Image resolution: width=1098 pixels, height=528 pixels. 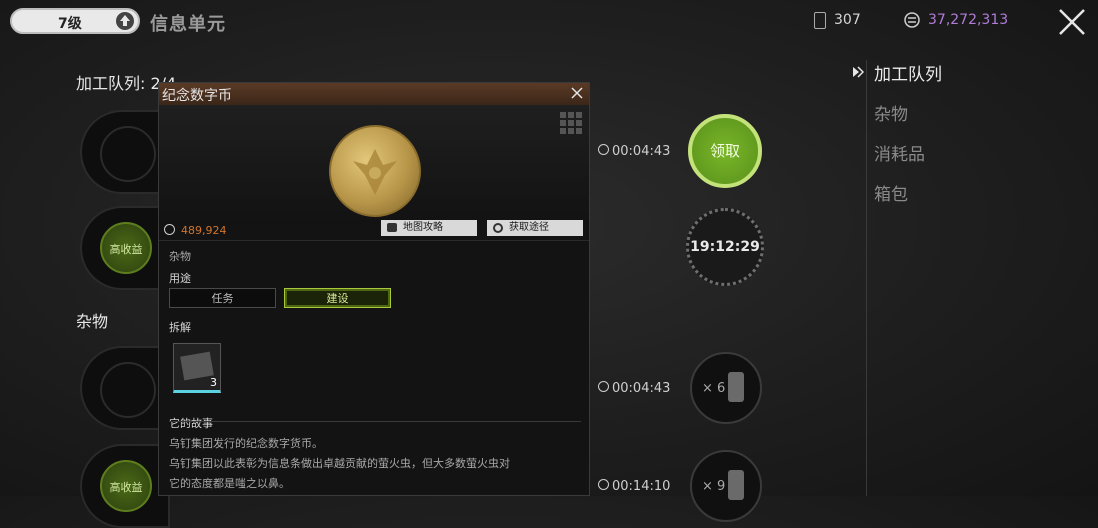 What do you see at coordinates (337, 298) in the screenshot?
I see `usage-build-button: 建设` at bounding box center [337, 298].